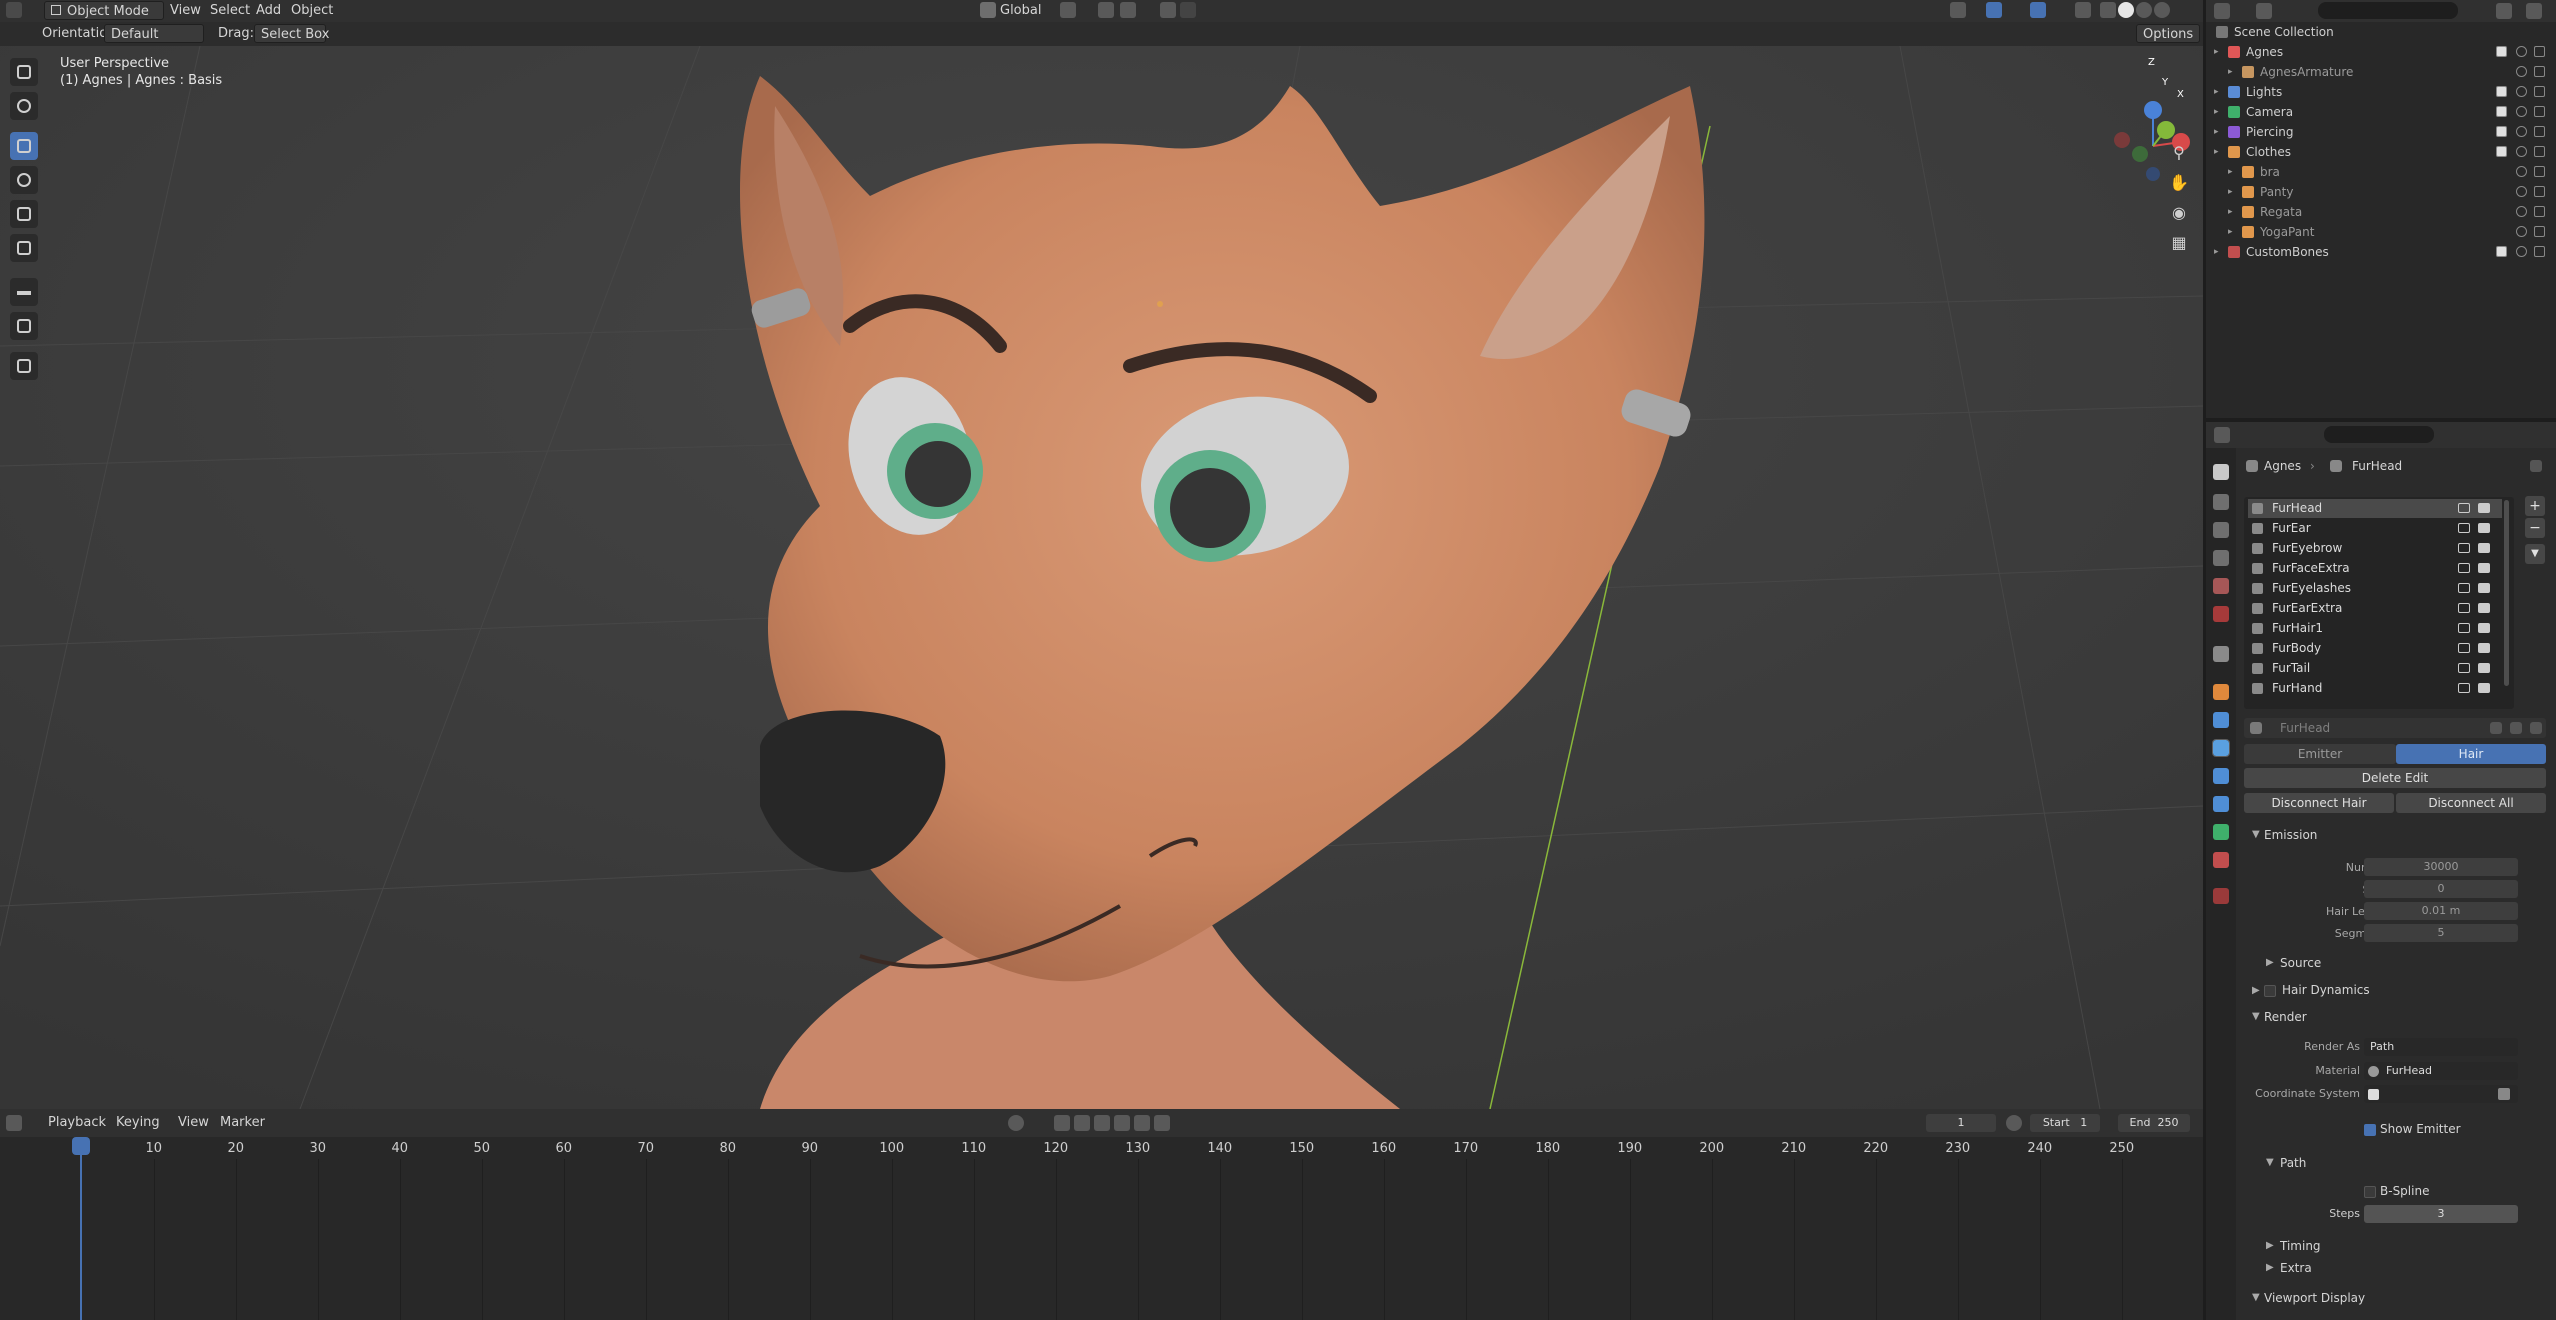  Describe the element at coordinates (2221, 558) in the screenshot. I see `view-layer-tab-icon` at that location.